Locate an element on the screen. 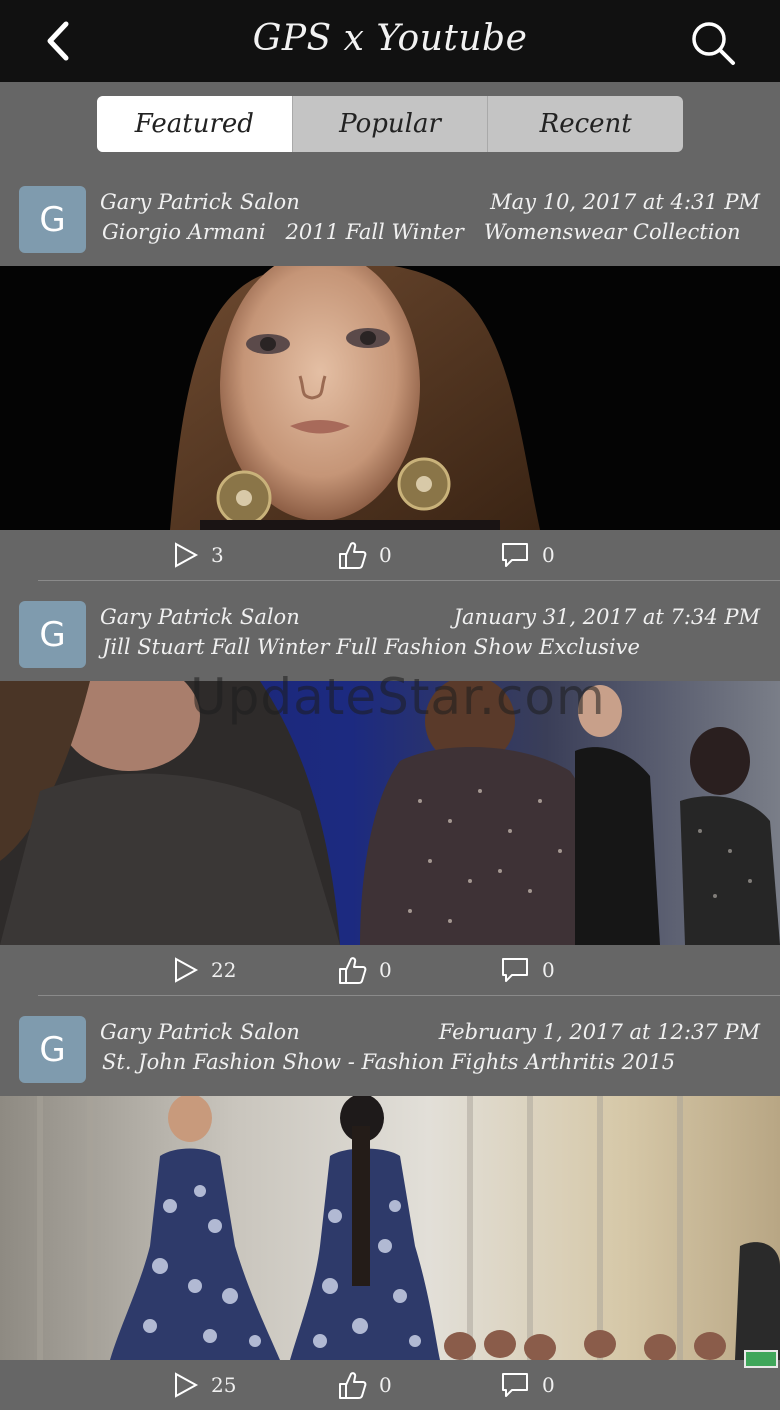 The width and height of the screenshot is (780, 1410). post-date: May 10, 2017 at 4:31 PM is located at coordinates (625, 202).